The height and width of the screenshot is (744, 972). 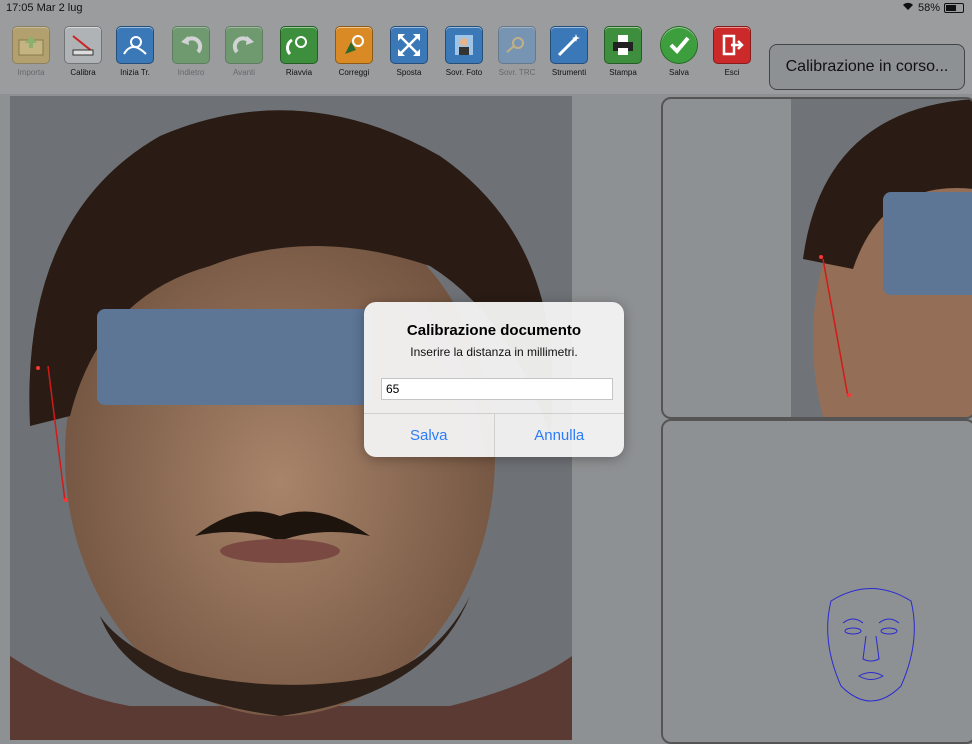 I want to click on distance-input, so click(x=497, y=389).